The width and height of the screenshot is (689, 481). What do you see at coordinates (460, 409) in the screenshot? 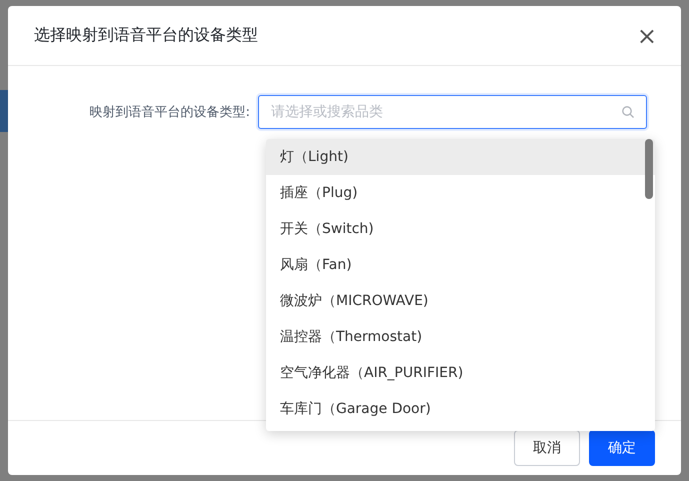
I see `dropdown-option: 车库门（Garage Door)` at bounding box center [460, 409].